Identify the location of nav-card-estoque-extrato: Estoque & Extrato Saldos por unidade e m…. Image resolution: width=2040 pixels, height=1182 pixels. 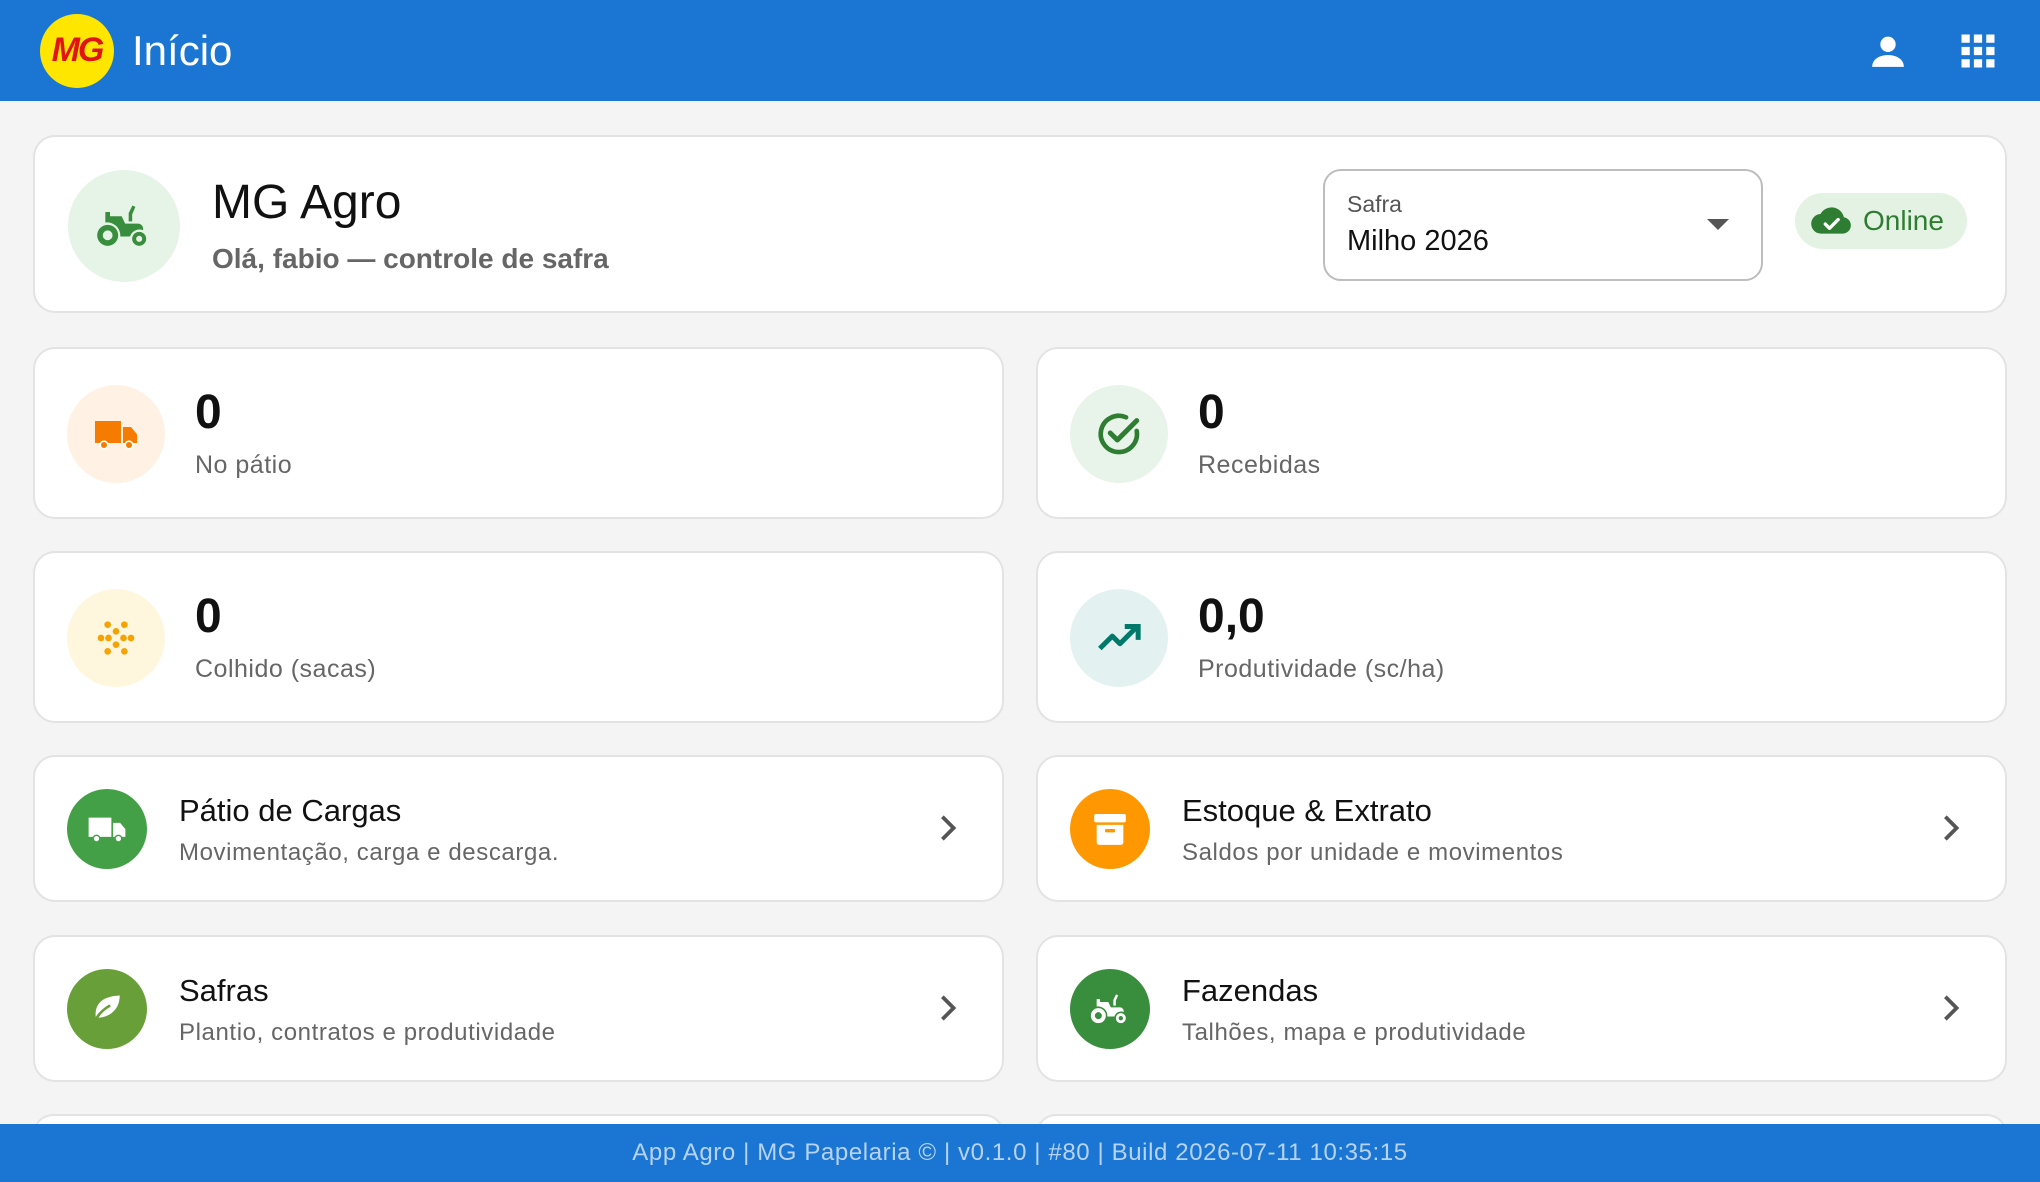
(1521, 828).